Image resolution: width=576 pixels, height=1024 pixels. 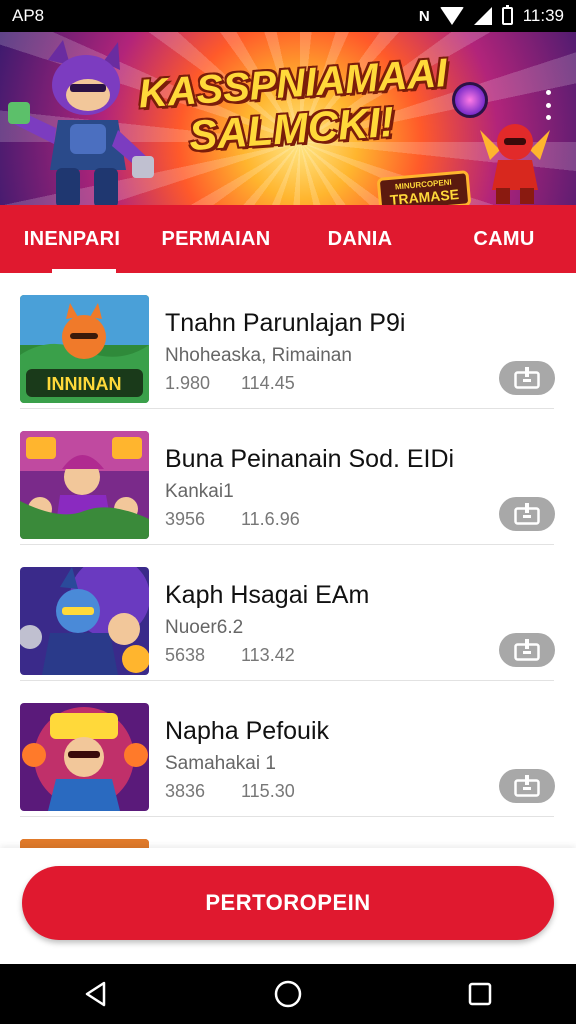 I want to click on status-bar: AP8 N 11:39, so click(x=288, y=16).